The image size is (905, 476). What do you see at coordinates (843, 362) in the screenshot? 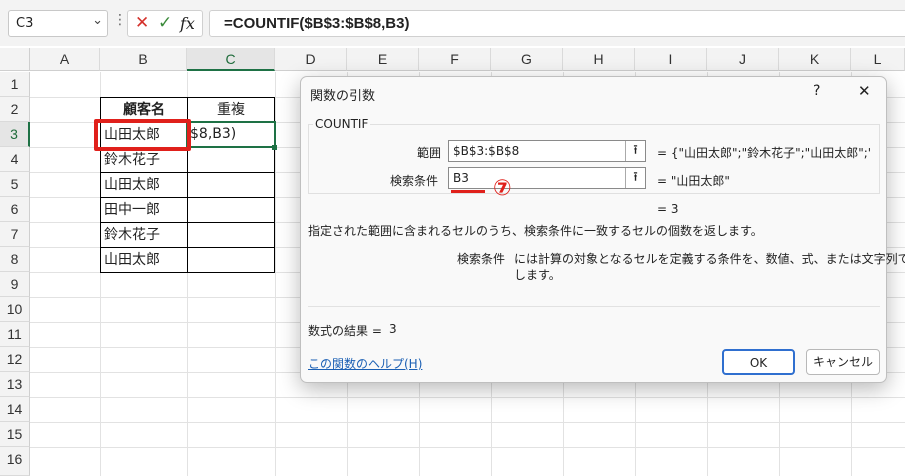
I see `cancel-button: キャンセル` at bounding box center [843, 362].